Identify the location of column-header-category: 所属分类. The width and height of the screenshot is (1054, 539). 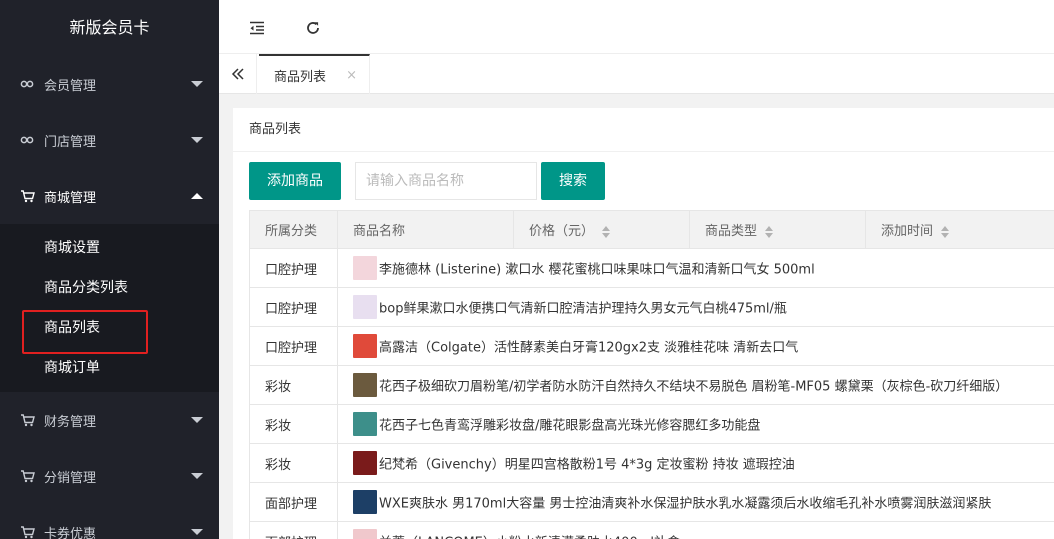
(293, 229).